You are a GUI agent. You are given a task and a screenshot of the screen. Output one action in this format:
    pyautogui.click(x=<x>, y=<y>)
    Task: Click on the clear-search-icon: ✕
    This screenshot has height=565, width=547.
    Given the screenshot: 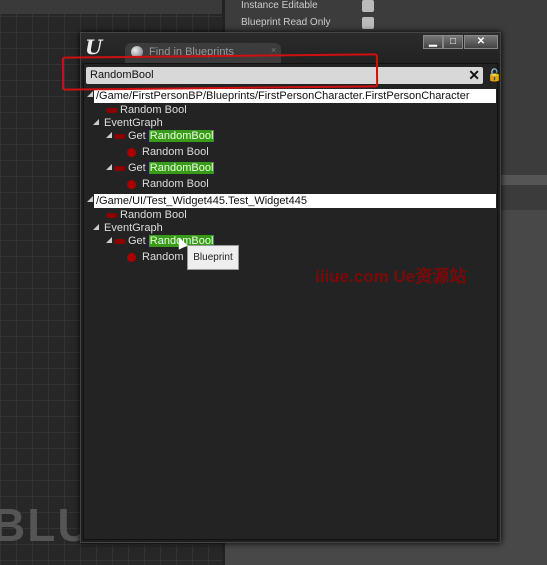 What is the action you would take?
    pyautogui.click(x=474, y=75)
    